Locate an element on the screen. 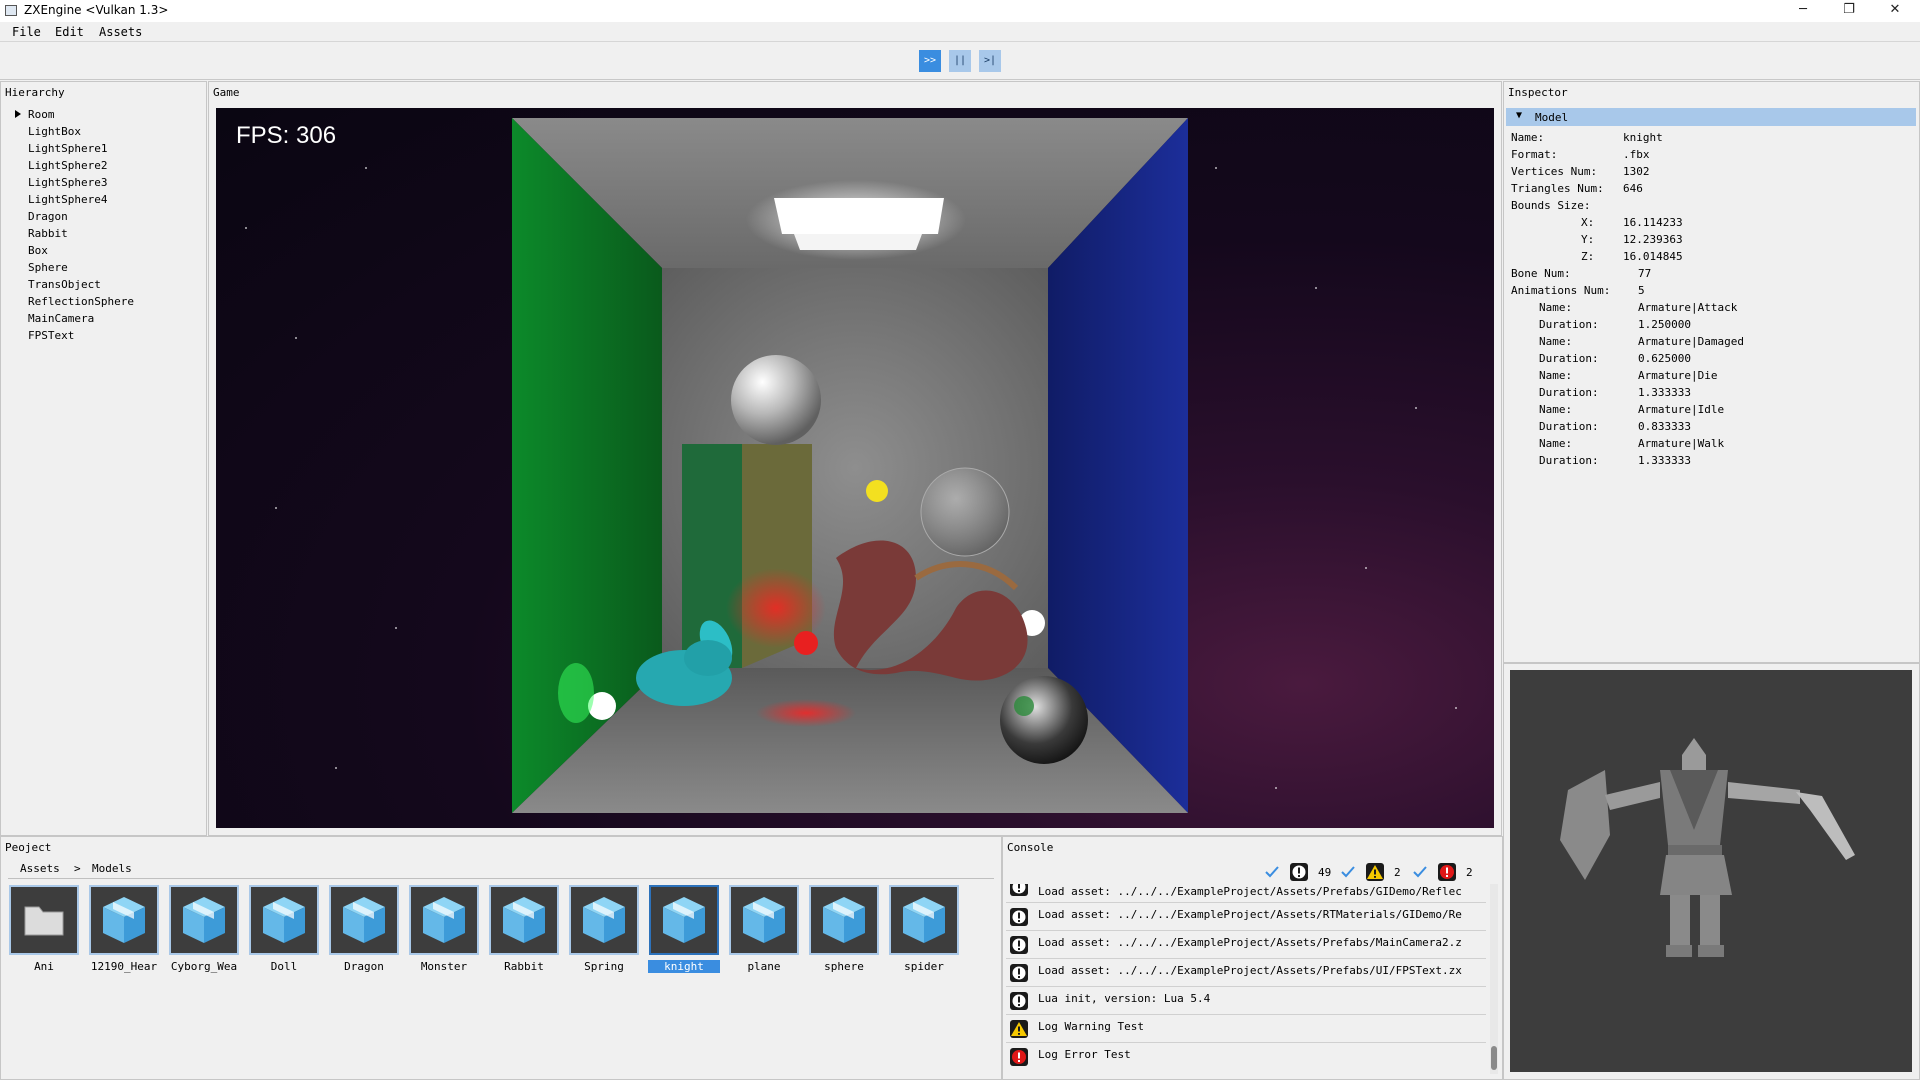 The height and width of the screenshot is (1080, 1920). triangles-value: 646 is located at coordinates (1633, 188).